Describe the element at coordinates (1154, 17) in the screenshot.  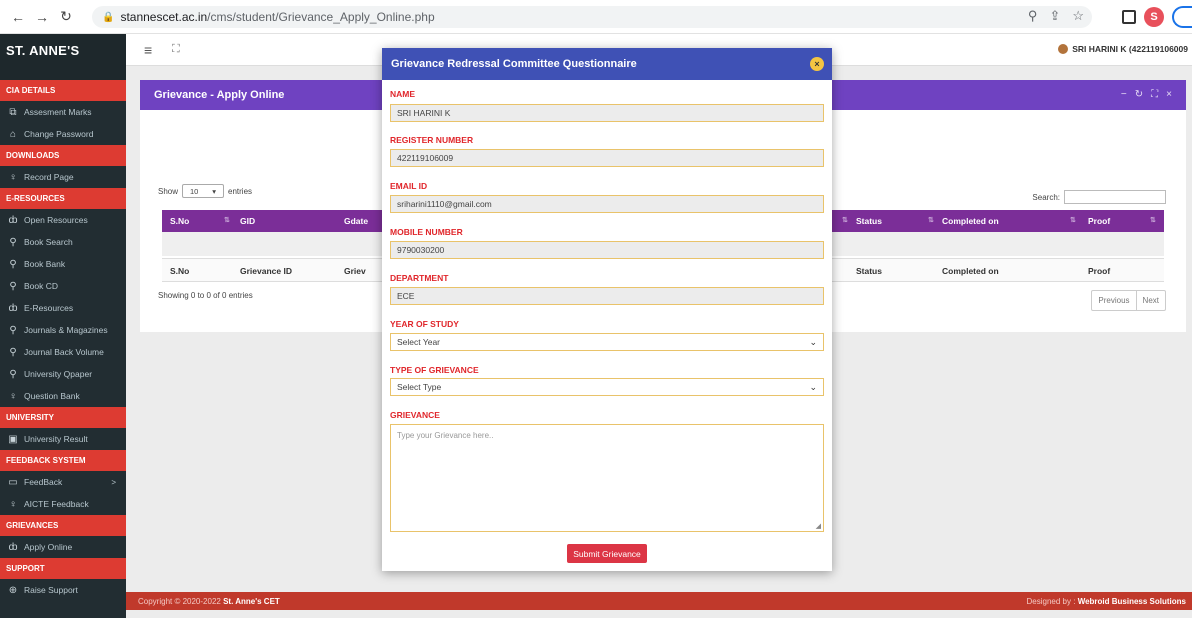
I see `profile-avatar: S` at that location.